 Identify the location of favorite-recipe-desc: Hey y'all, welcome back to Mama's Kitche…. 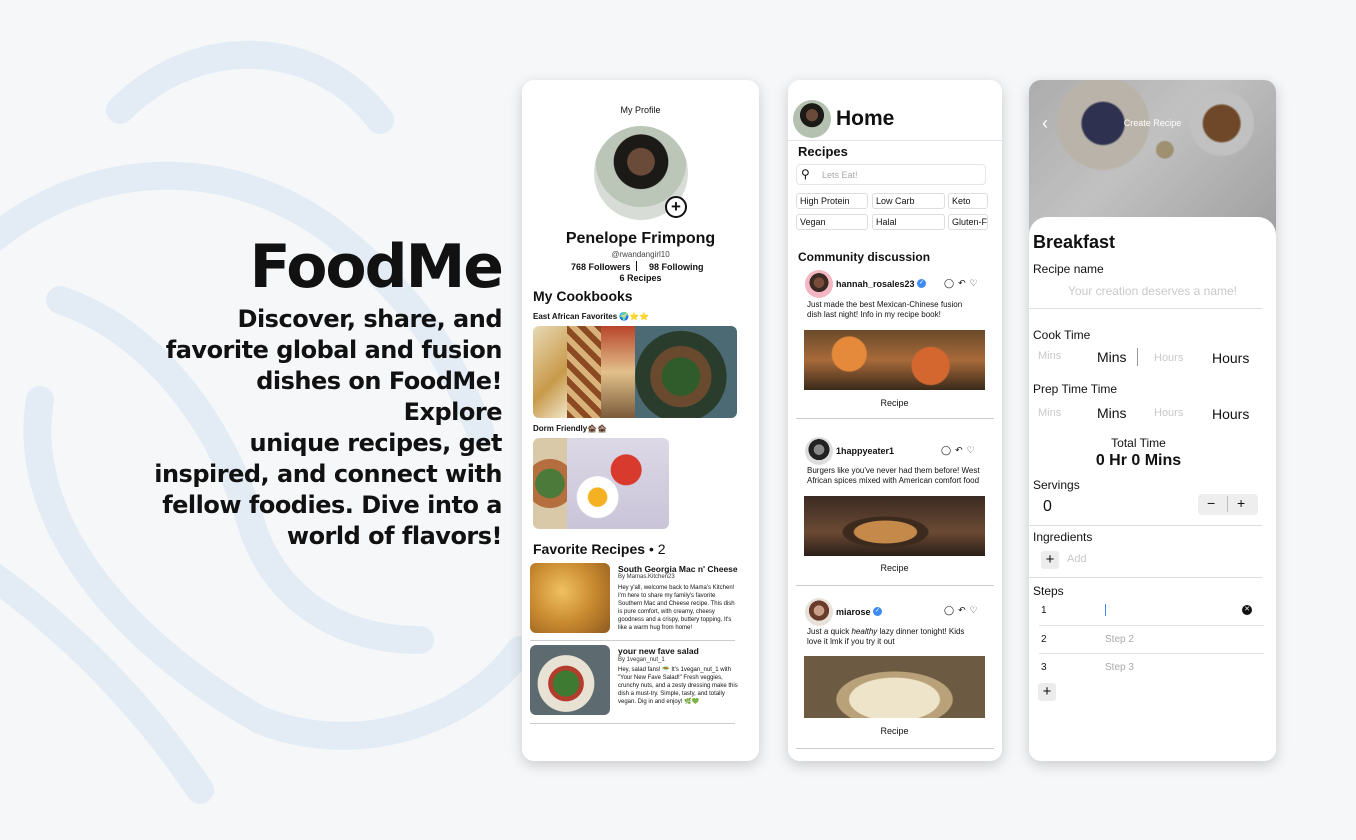
(676, 608).